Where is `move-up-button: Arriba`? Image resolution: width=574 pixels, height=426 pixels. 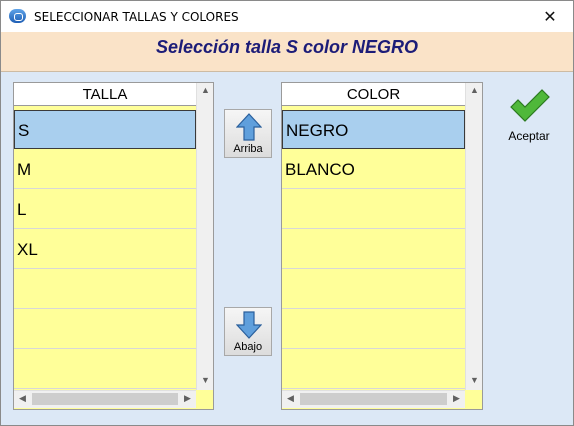
move-up-button: Arriba is located at coordinates (248, 133).